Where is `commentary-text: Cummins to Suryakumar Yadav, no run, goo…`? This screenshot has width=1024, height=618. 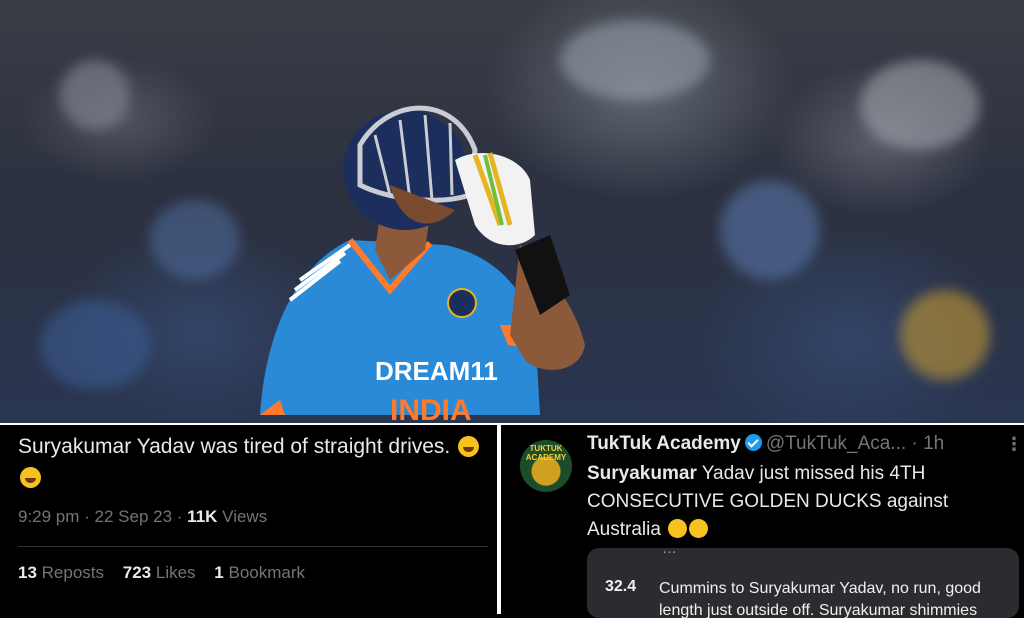
commentary-text: Cummins to Suryakumar Yadav, no run, goo… is located at coordinates (820, 599).